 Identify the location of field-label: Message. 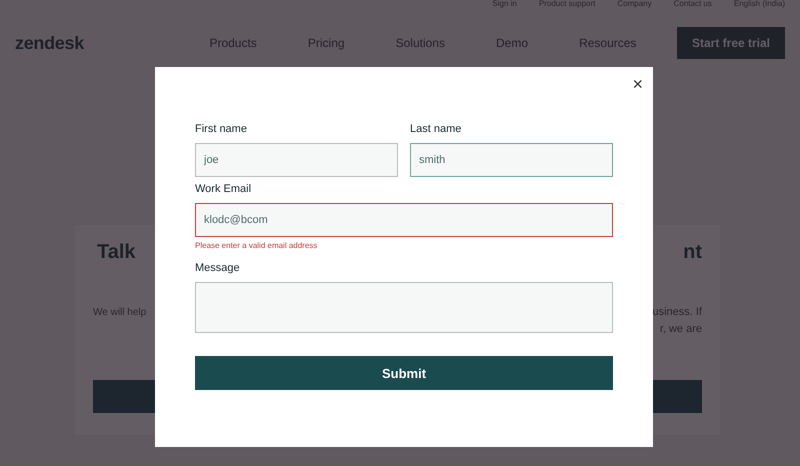
(218, 268).